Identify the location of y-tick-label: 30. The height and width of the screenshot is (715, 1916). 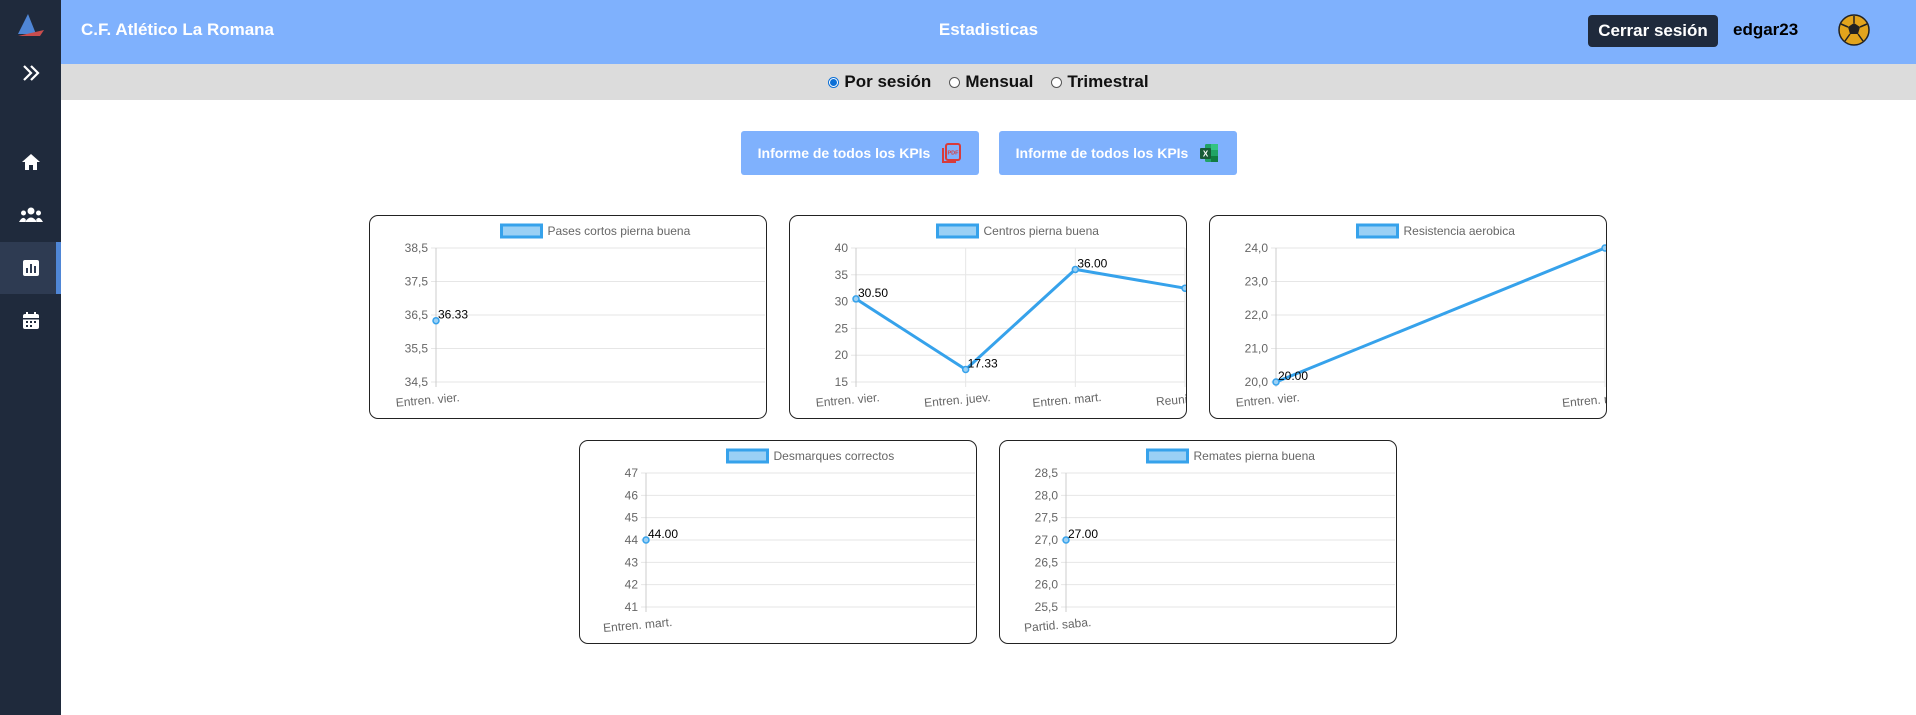
(842, 302).